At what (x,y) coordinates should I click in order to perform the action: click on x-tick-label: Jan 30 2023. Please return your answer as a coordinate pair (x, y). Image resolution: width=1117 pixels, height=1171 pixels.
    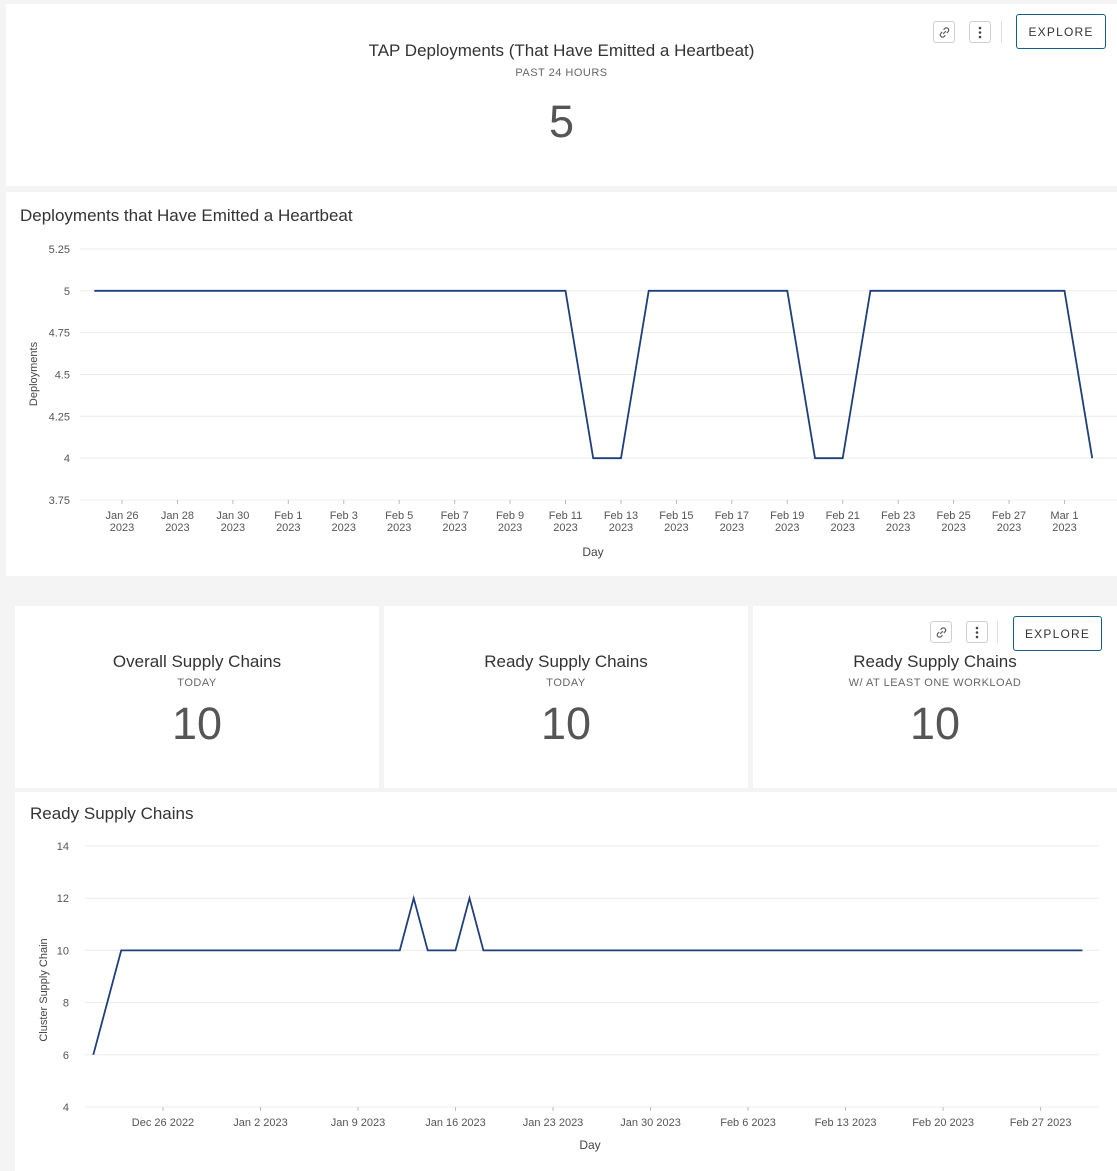
    Looking at the image, I should click on (650, 1123).